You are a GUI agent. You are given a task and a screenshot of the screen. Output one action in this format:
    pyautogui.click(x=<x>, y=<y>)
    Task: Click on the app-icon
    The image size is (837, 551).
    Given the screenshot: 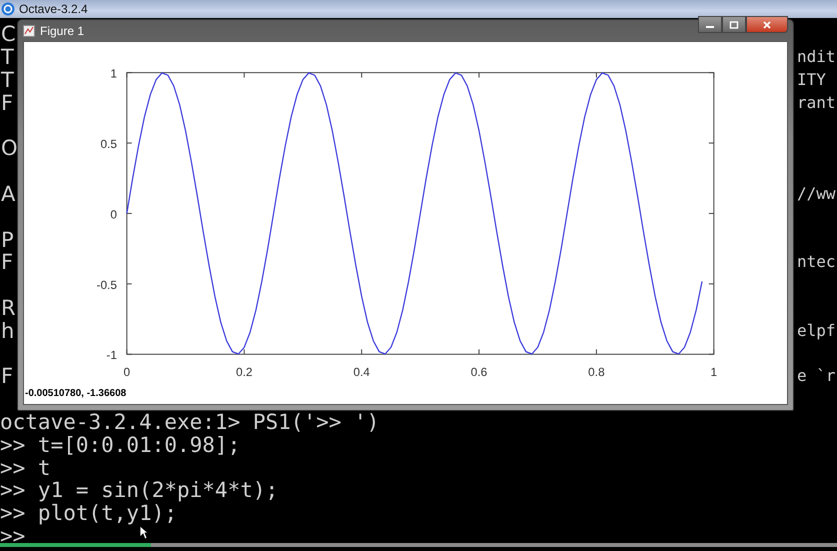 What is the action you would take?
    pyautogui.click(x=8, y=9)
    